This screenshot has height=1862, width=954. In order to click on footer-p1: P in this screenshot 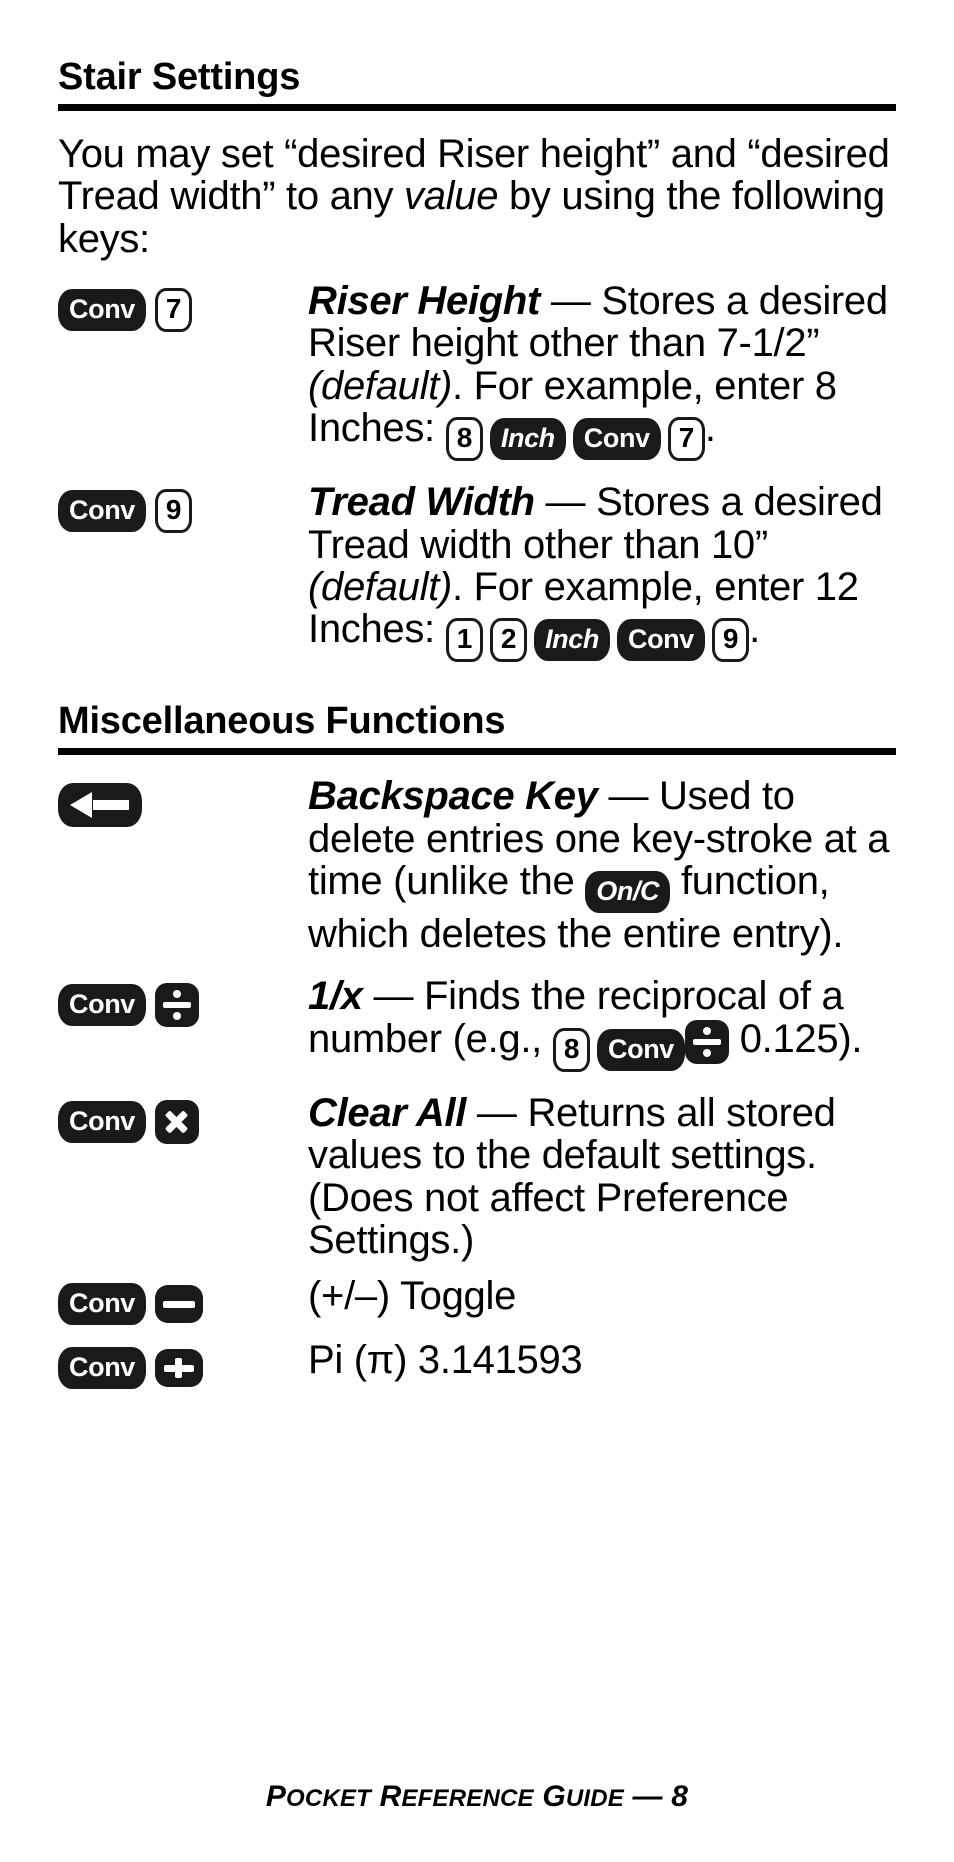, I will do `click(276, 1796)`.